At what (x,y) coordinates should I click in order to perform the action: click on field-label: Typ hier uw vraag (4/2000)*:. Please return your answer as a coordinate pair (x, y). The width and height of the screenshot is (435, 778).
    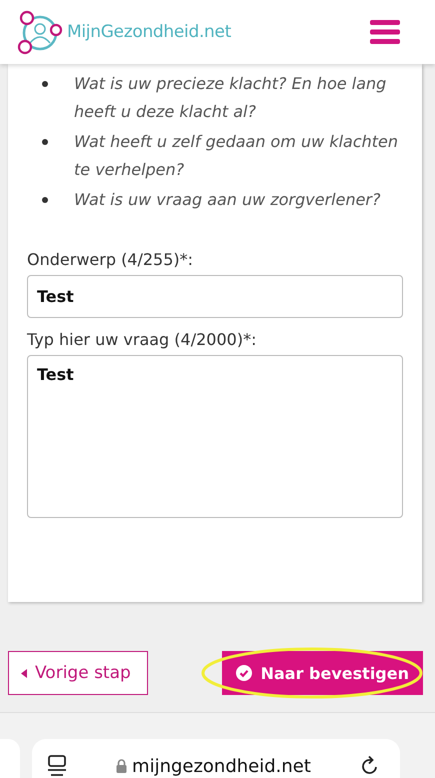
    Looking at the image, I should click on (142, 339).